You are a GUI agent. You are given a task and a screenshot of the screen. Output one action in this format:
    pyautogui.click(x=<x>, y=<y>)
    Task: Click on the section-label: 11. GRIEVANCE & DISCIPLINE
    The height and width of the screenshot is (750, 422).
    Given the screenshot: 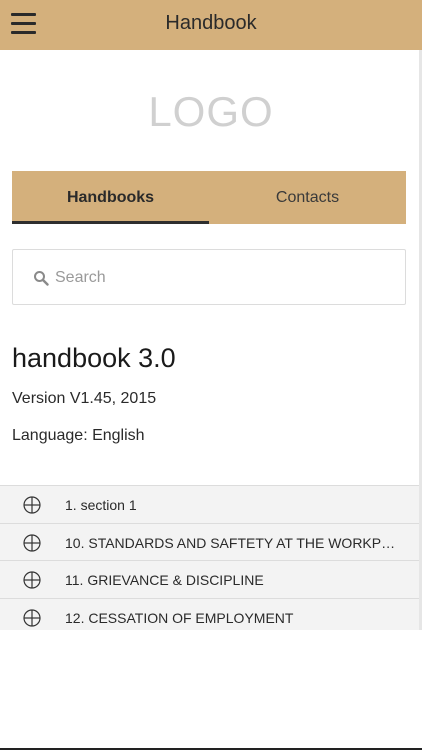 What is the action you would take?
    pyautogui.click(x=164, y=580)
    